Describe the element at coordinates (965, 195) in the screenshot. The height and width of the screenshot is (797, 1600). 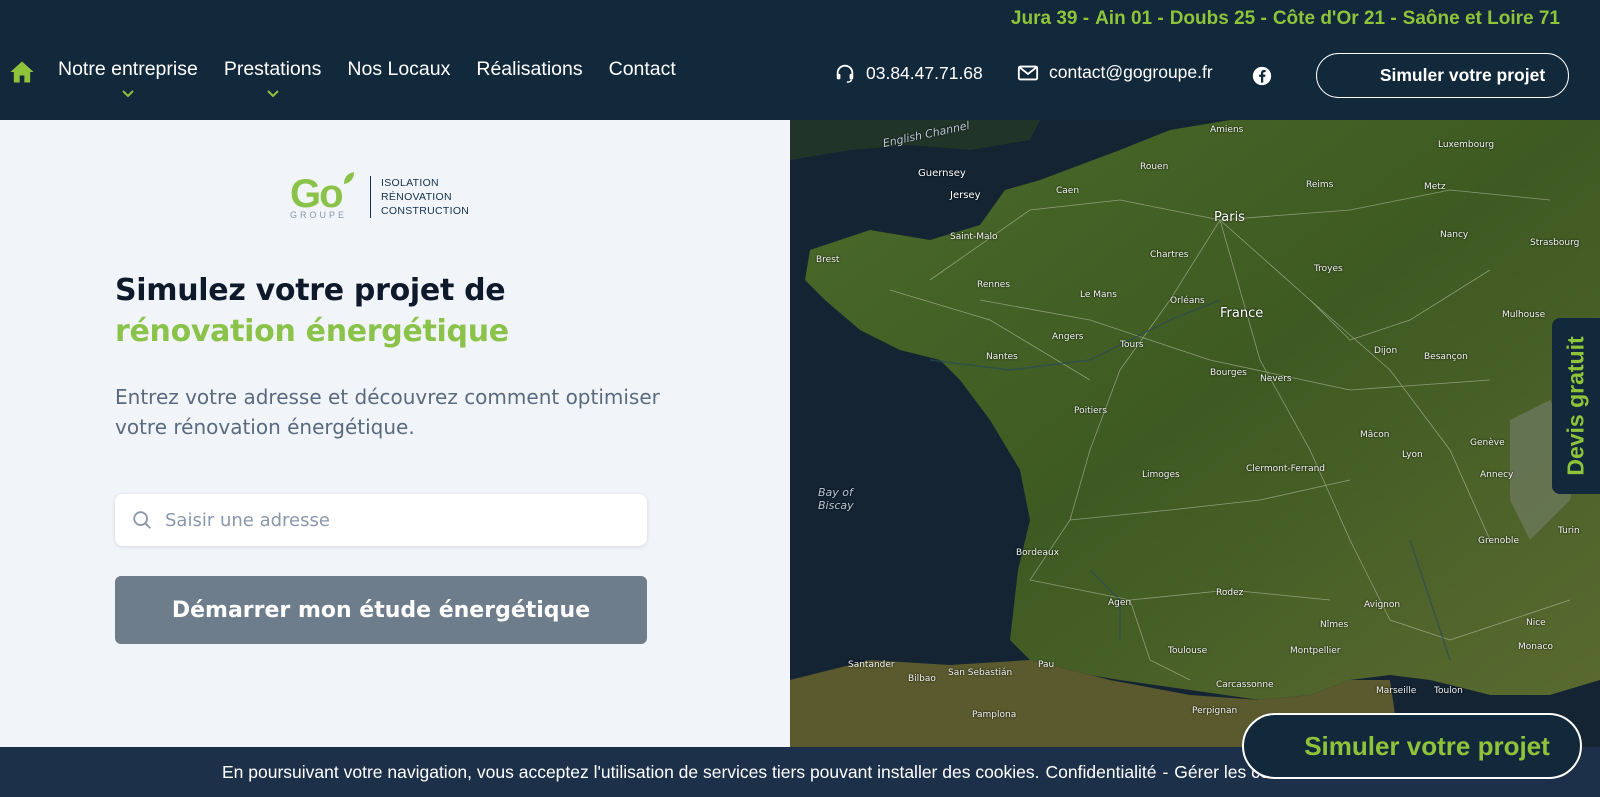
I see `map-label: Jersey` at that location.